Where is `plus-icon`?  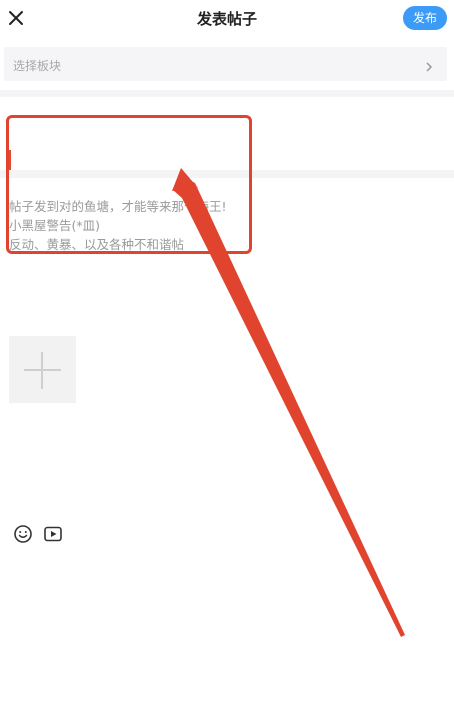
plus-icon is located at coordinates (42, 370).